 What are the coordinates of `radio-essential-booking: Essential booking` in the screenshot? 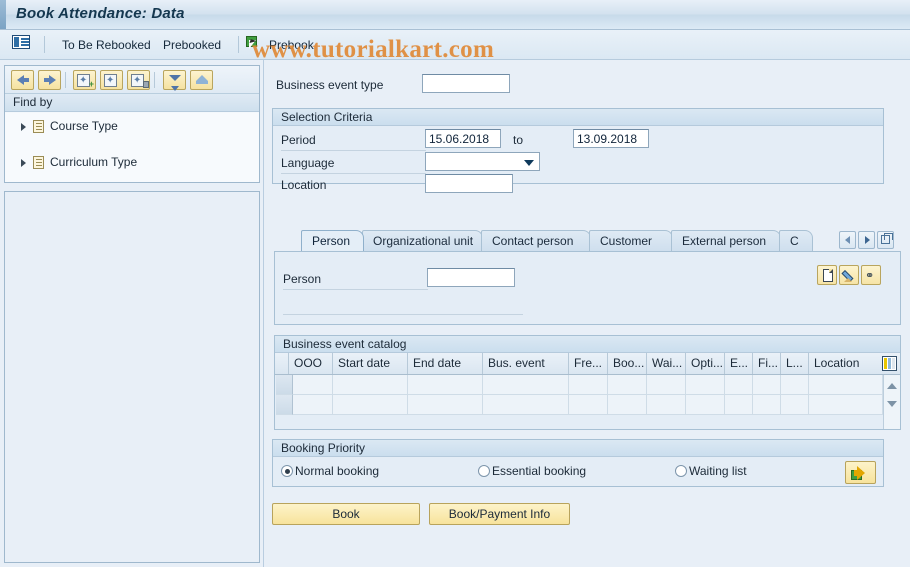 It's located at (532, 471).